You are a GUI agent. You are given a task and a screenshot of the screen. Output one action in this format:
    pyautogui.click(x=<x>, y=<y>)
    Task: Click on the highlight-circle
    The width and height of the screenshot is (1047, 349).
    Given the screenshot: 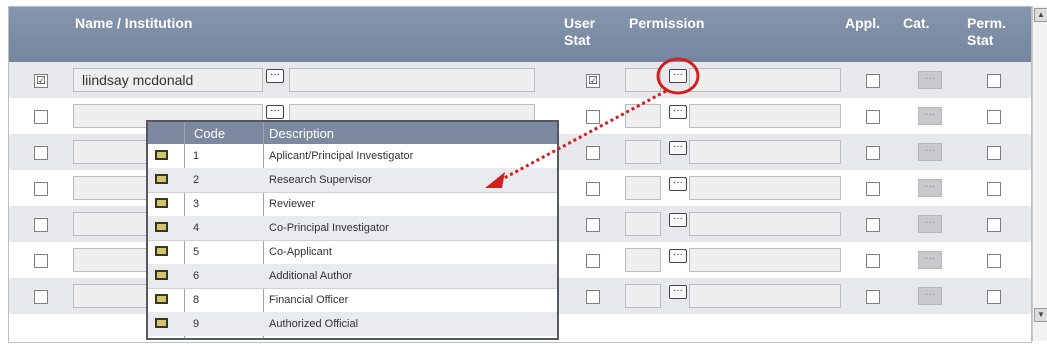 What is the action you would take?
    pyautogui.click(x=678, y=76)
    